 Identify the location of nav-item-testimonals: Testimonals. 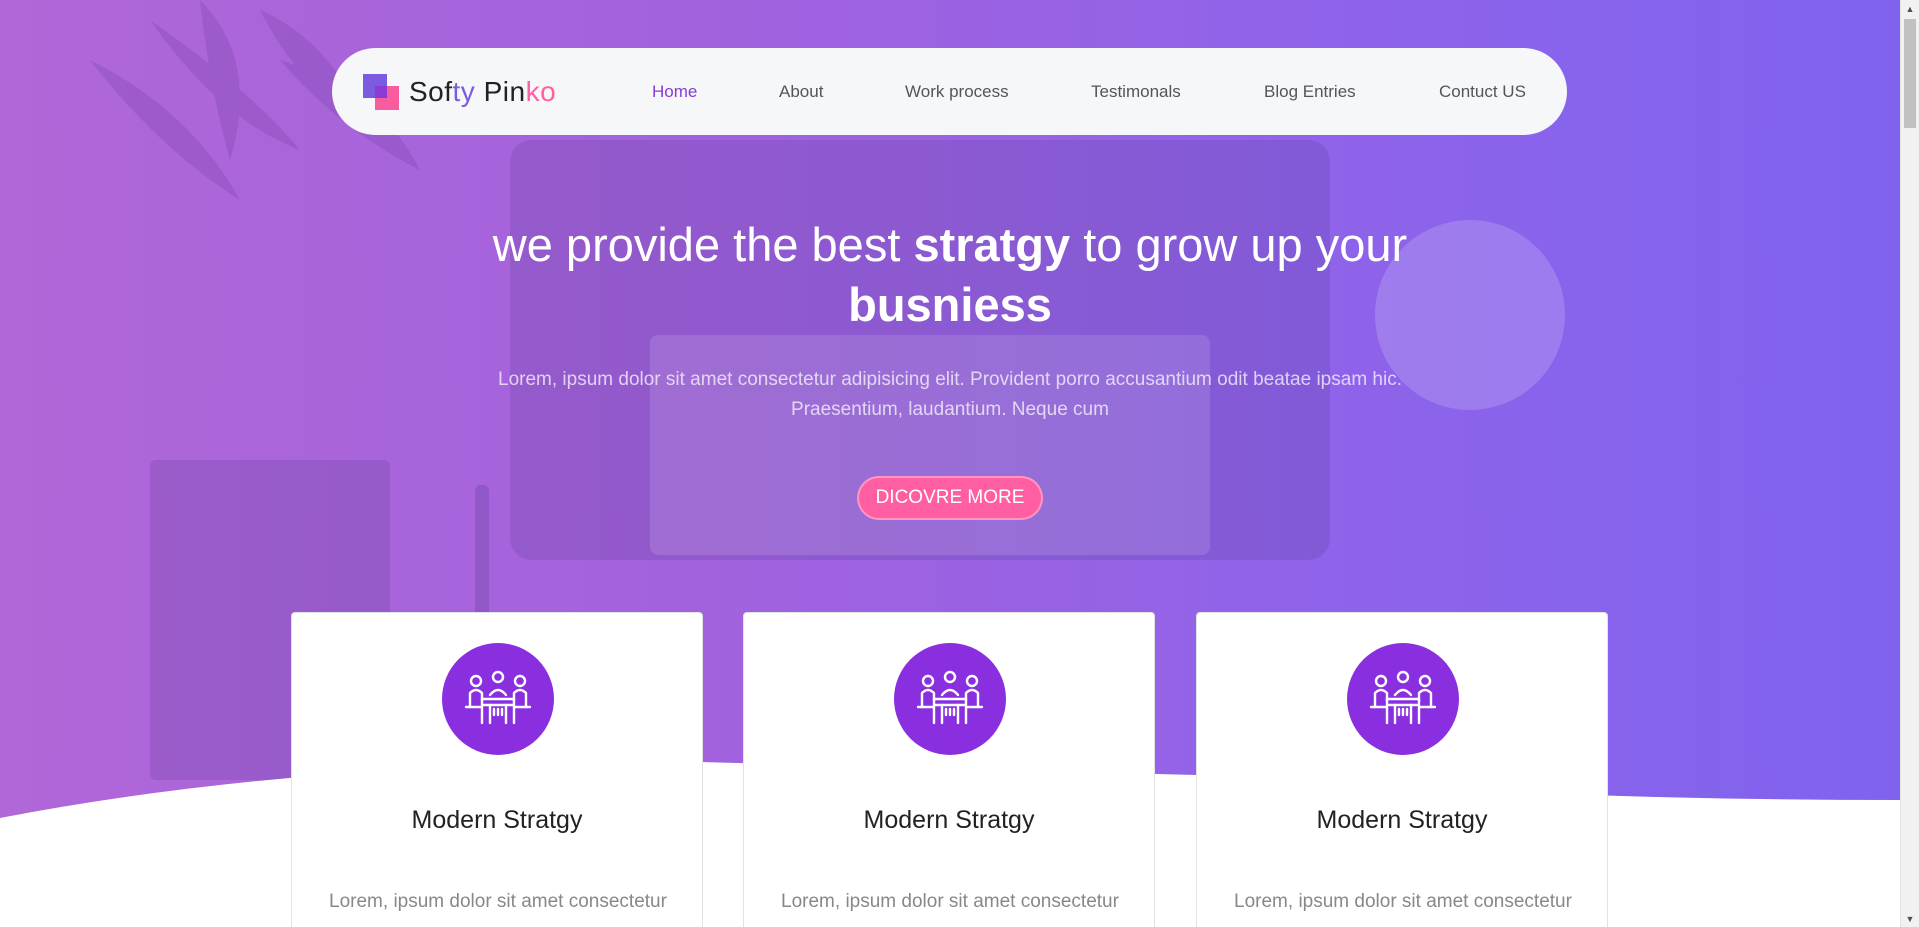
(1136, 92).